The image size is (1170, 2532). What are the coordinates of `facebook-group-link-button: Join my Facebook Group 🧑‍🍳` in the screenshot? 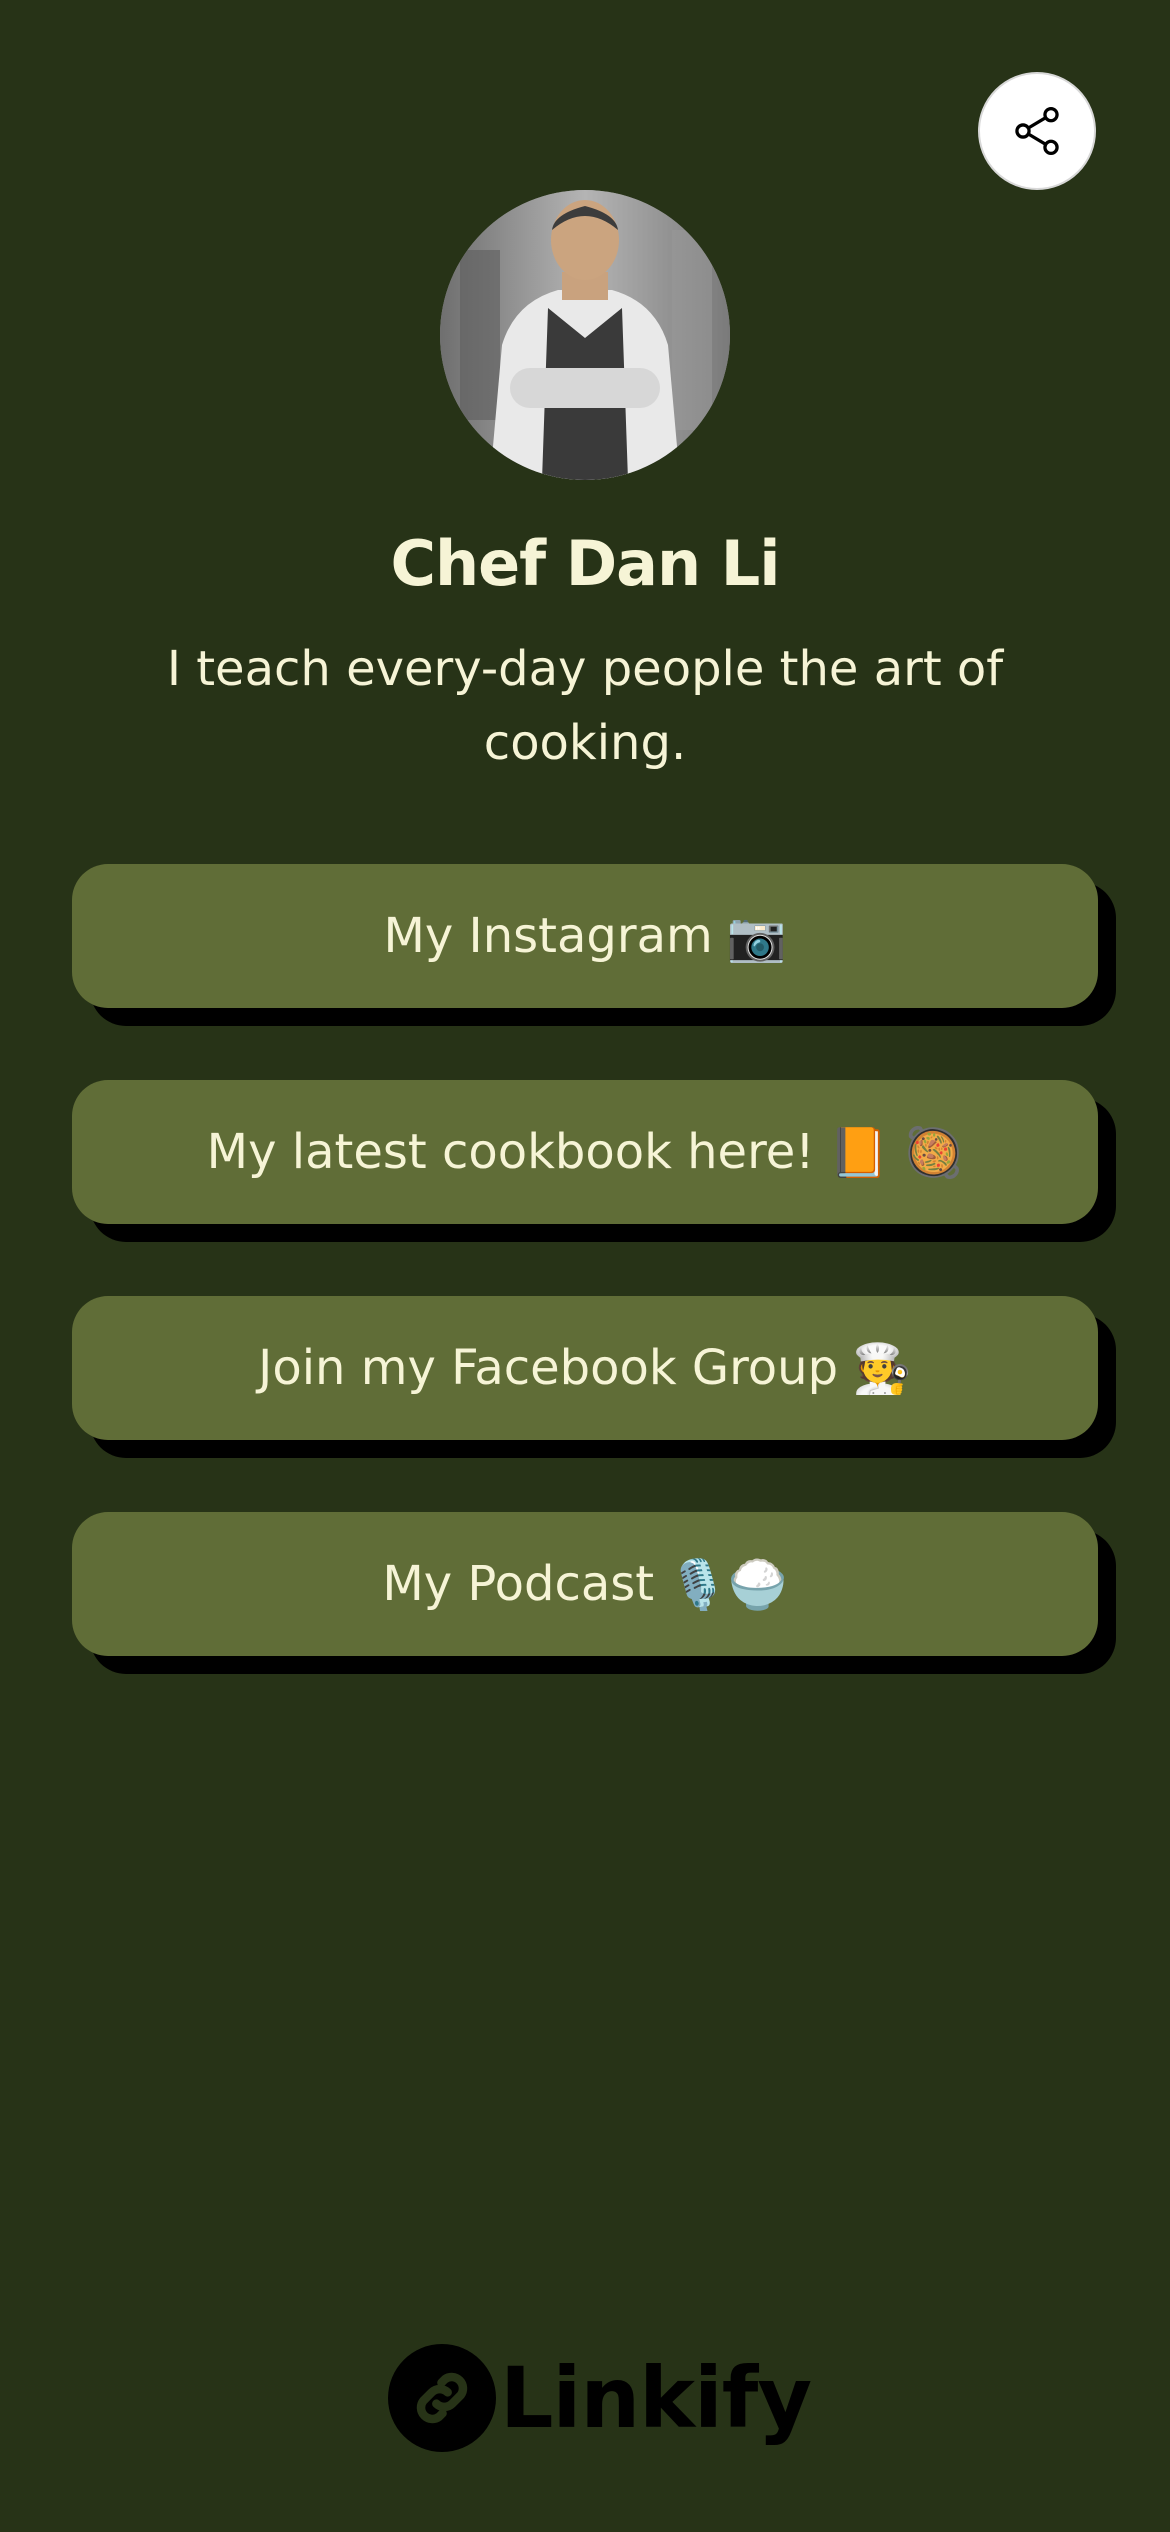 It's located at (585, 1368).